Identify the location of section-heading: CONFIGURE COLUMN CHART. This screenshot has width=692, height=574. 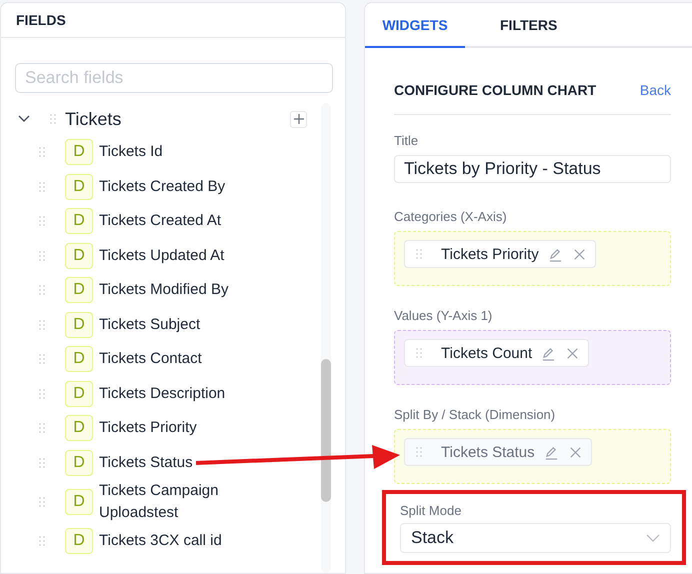
(495, 90).